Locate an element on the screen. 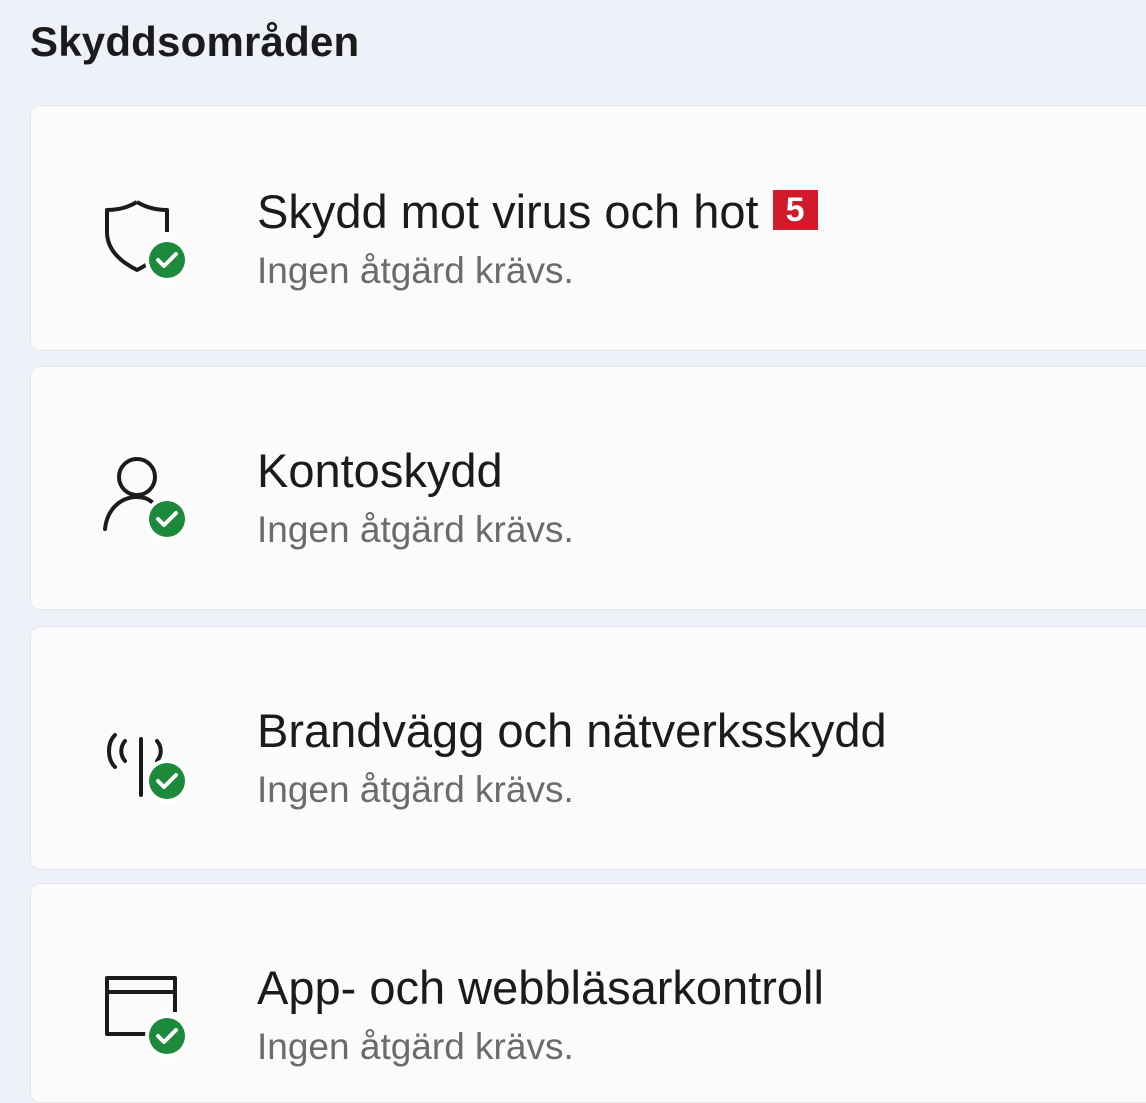 This screenshot has width=1146, height=1103. shield-icon is located at coordinates (145, 236).